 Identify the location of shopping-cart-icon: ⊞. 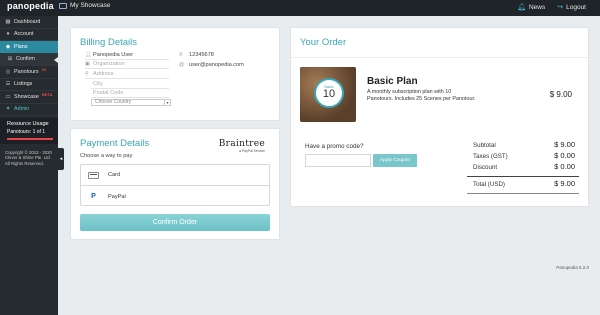
(10, 59).